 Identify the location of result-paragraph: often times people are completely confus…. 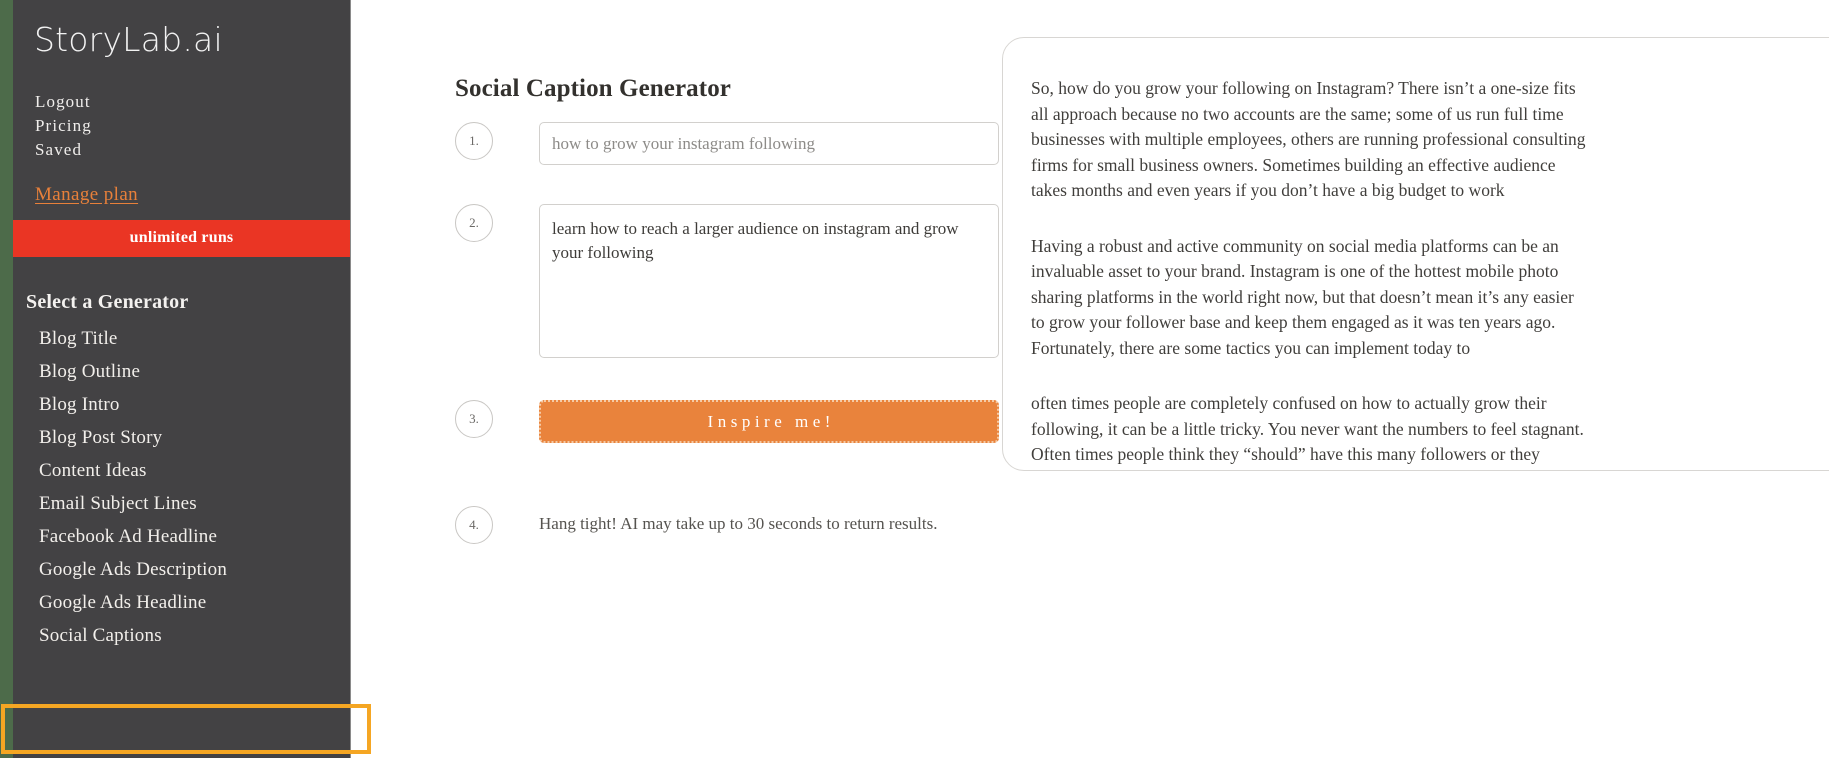
(1307, 431).